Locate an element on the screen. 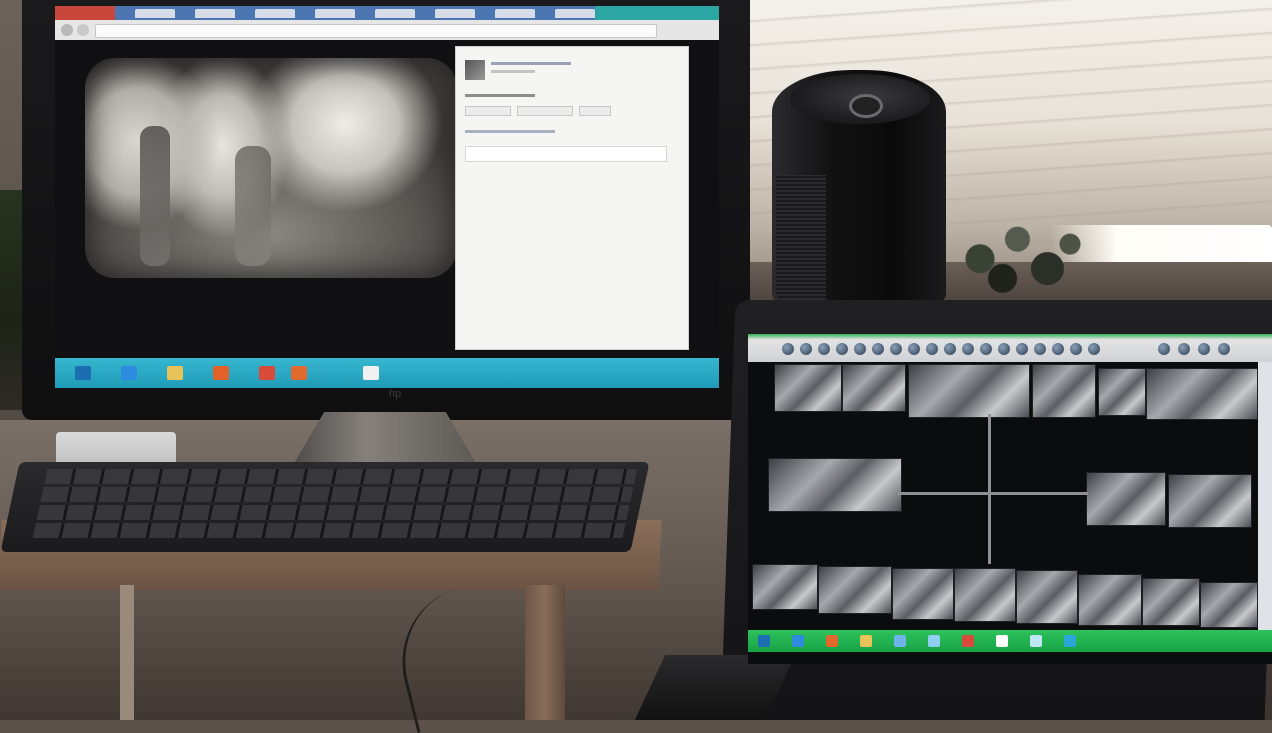 This screenshot has width=1272, height=733. post-panel is located at coordinates (572, 198).